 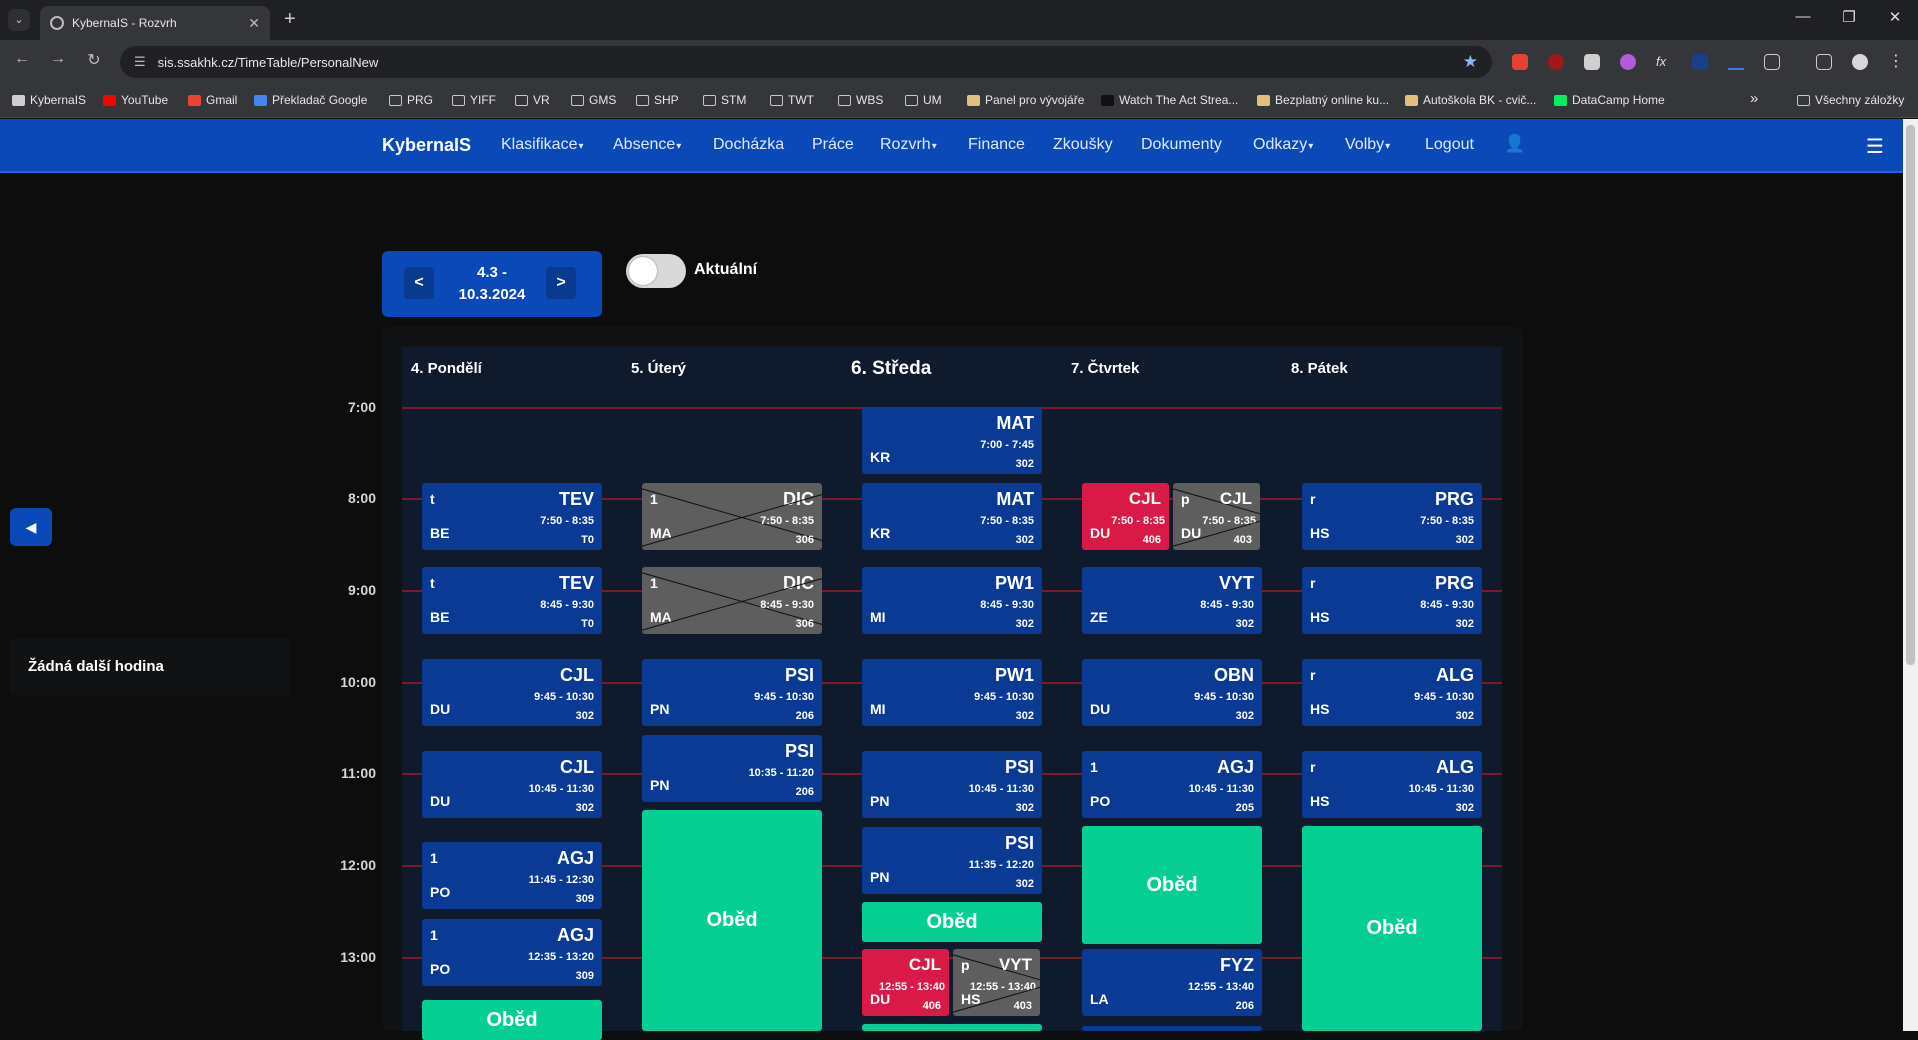 What do you see at coordinates (411, 100) in the screenshot?
I see `bookmark-4: PRG` at bounding box center [411, 100].